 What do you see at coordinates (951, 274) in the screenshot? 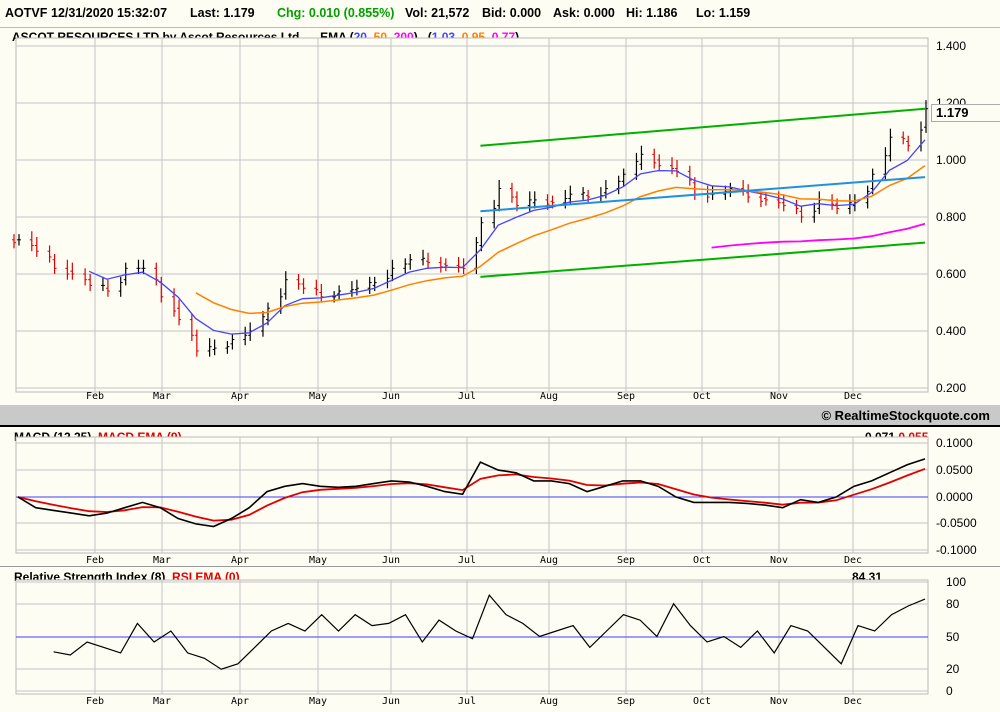
I see `y-tick-label: 0.600` at bounding box center [951, 274].